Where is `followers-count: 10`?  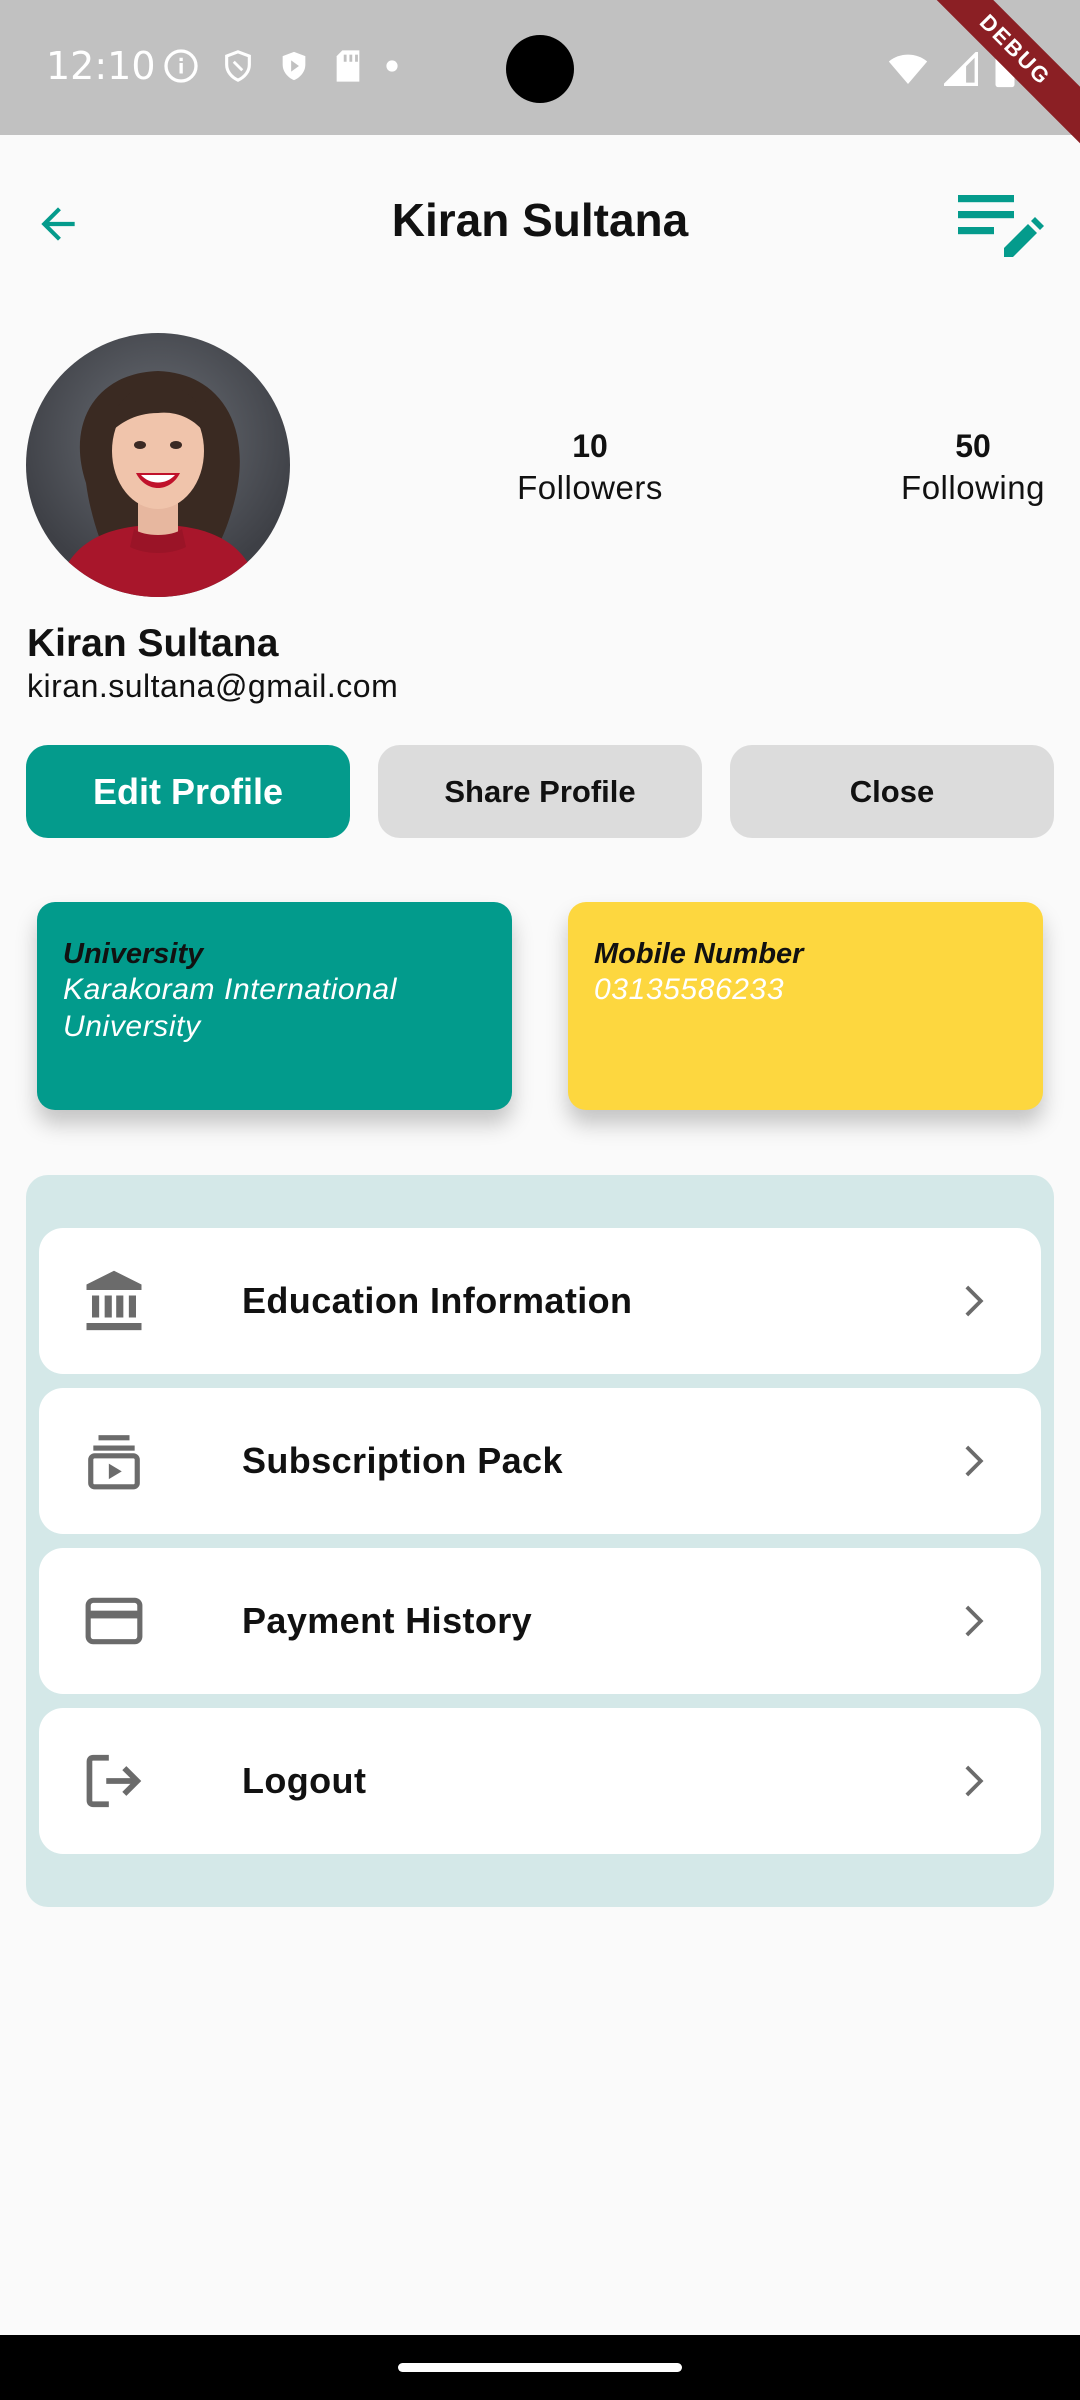 followers-count: 10 is located at coordinates (590, 446).